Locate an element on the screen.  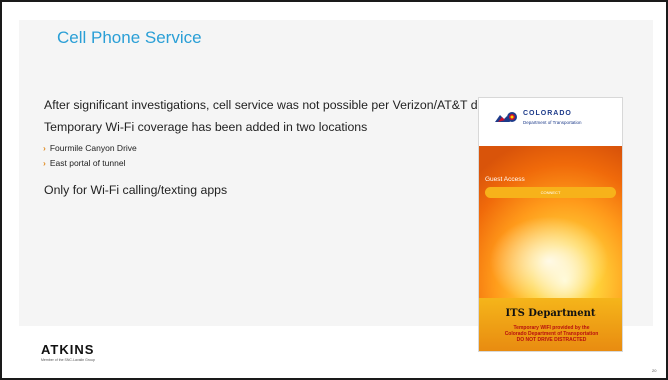
atkins-tagline: Member of the SNC-Lavalin Group is located at coordinates (68, 360).